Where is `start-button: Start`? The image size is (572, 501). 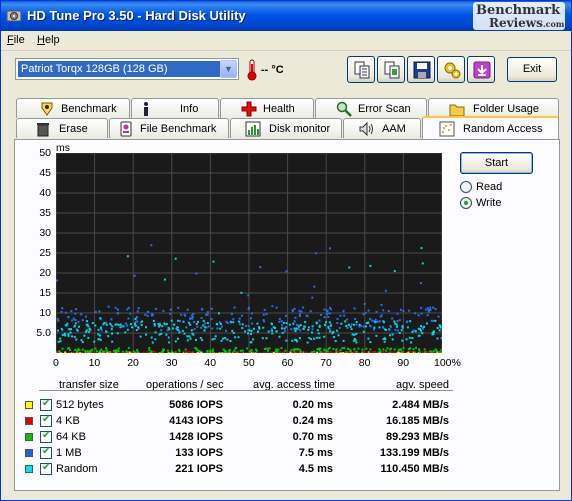 start-button: Start is located at coordinates (496, 163).